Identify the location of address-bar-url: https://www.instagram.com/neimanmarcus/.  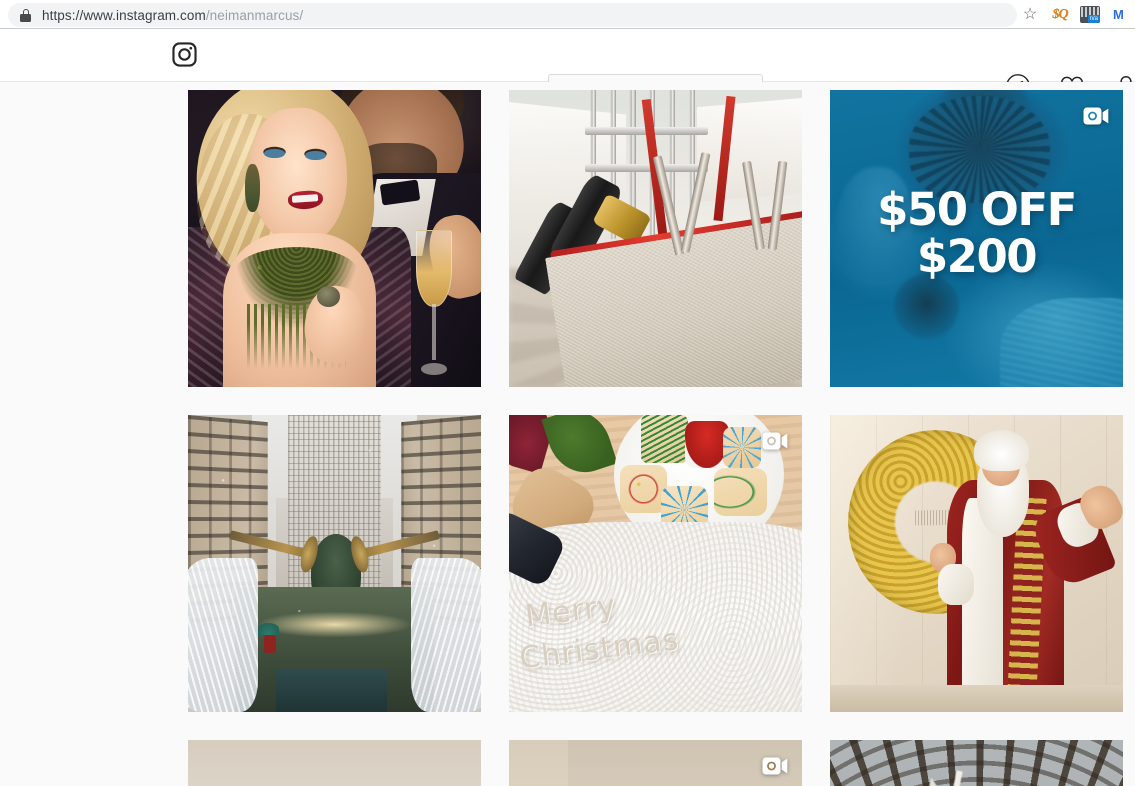
(172, 15).